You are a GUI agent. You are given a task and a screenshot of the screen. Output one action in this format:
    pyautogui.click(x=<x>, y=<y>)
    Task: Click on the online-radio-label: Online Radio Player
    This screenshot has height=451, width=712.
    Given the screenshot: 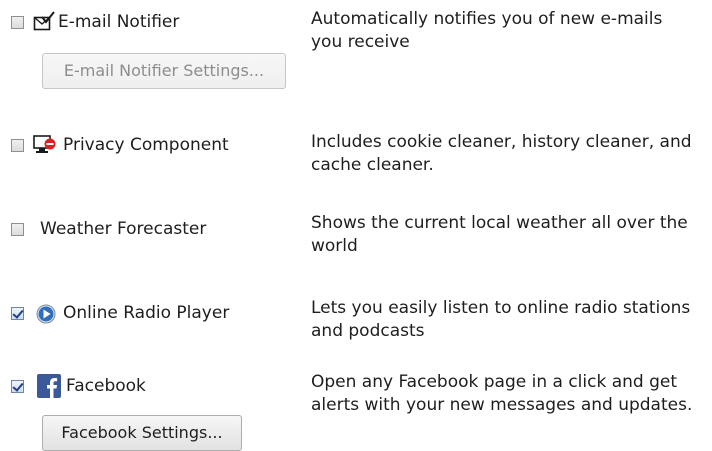 What is the action you would take?
    pyautogui.click(x=146, y=313)
    